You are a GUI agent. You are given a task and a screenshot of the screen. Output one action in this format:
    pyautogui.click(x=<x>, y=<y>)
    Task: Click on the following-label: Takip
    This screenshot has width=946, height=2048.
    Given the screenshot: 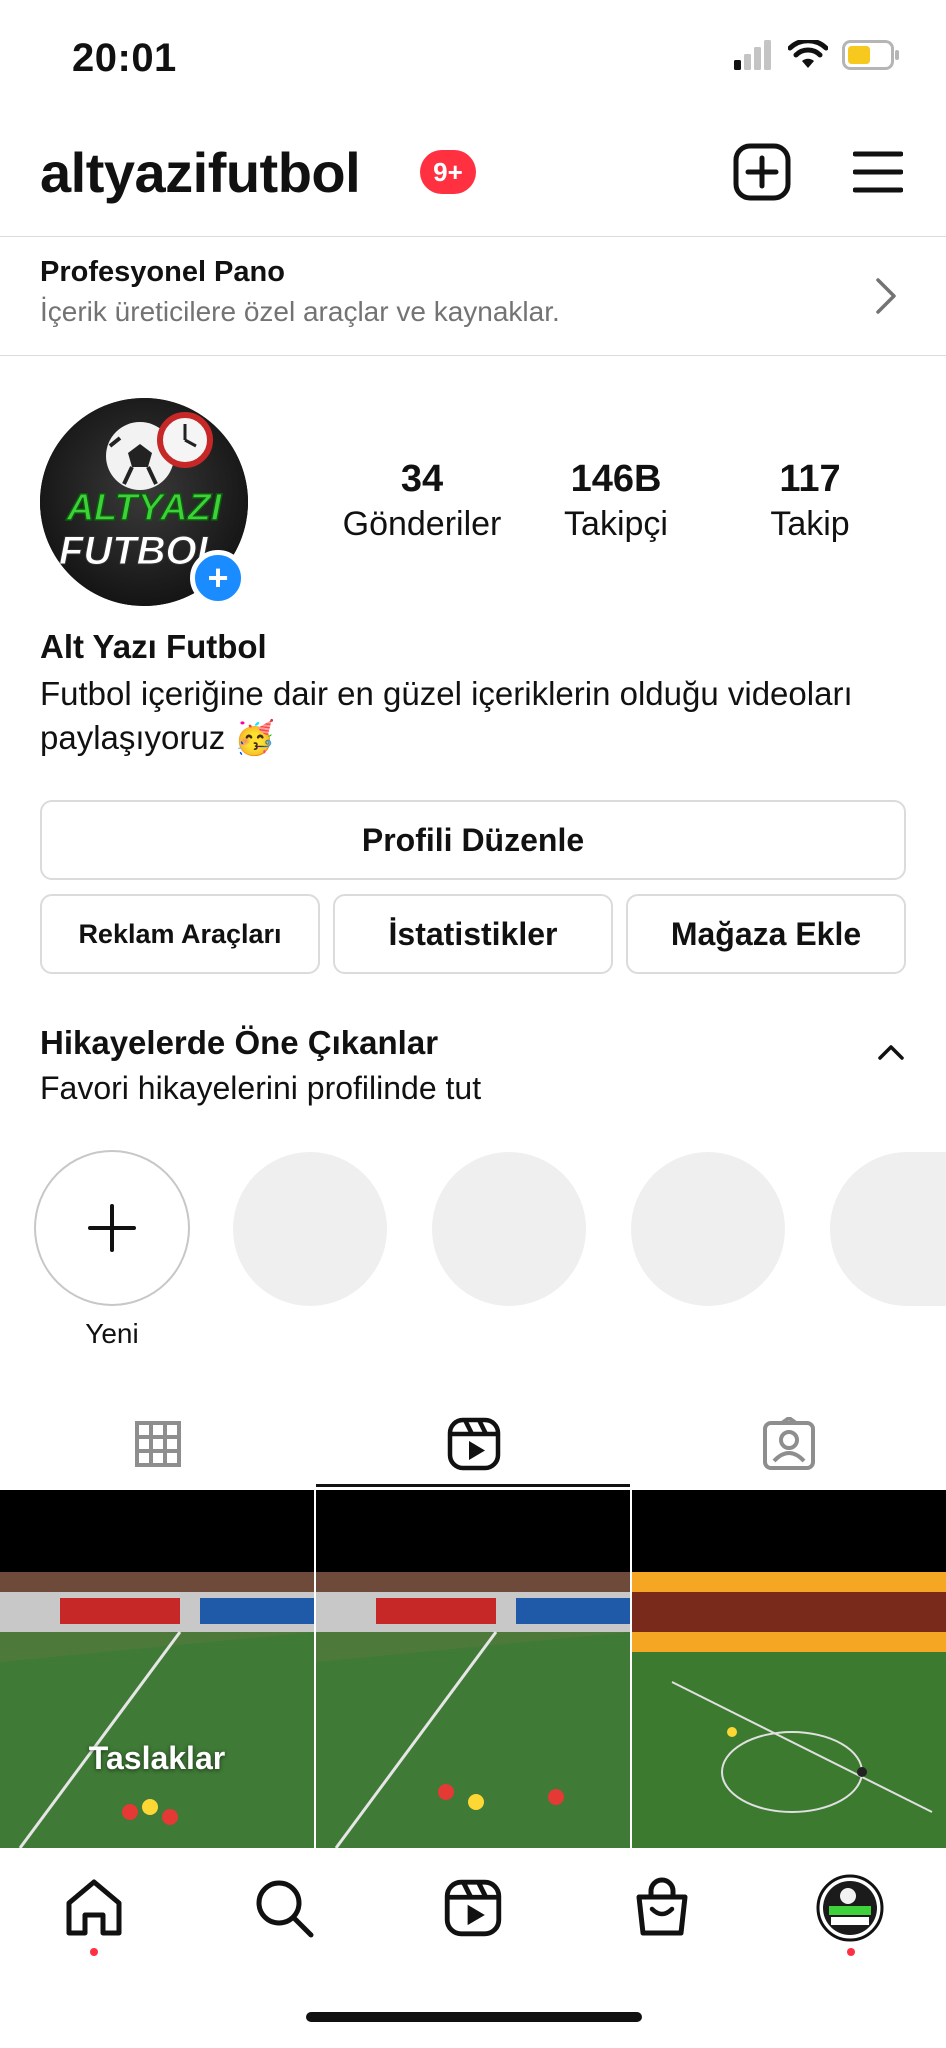 What is the action you would take?
    pyautogui.click(x=810, y=524)
    